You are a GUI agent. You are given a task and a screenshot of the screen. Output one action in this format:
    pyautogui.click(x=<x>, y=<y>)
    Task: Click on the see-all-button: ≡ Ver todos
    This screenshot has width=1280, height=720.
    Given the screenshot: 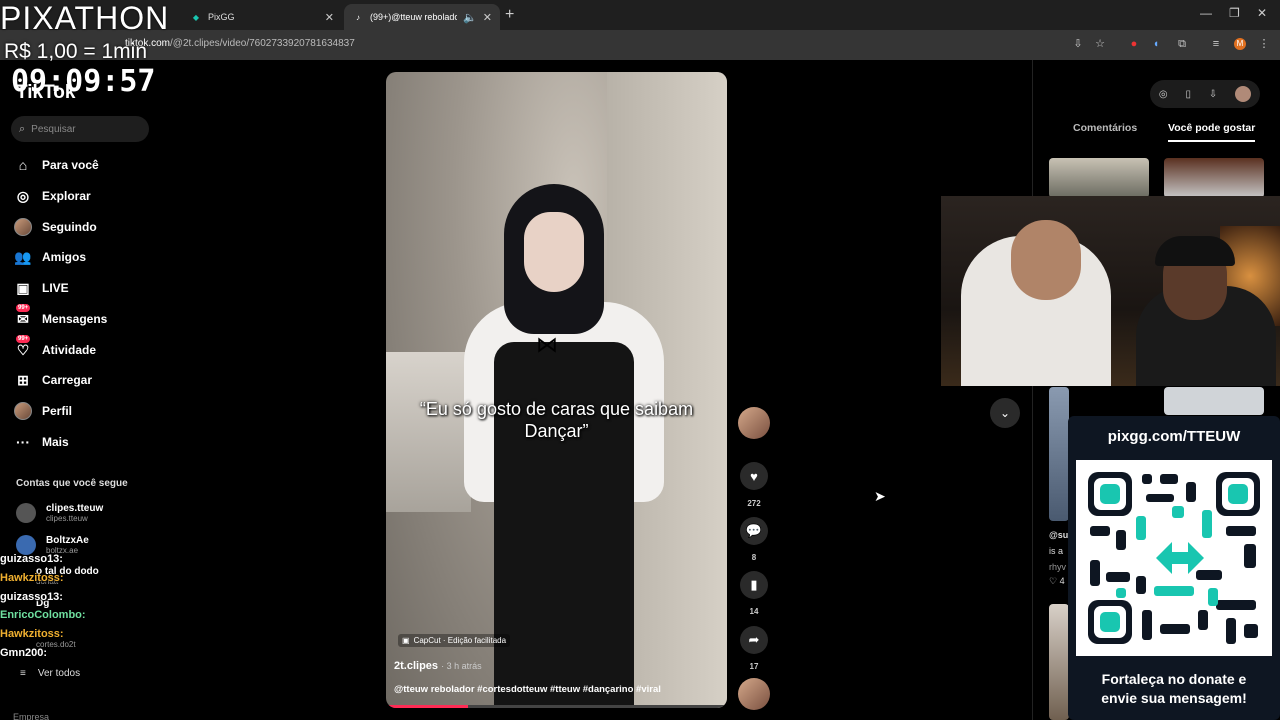 What is the action you would take?
    pyautogui.click(x=50, y=673)
    